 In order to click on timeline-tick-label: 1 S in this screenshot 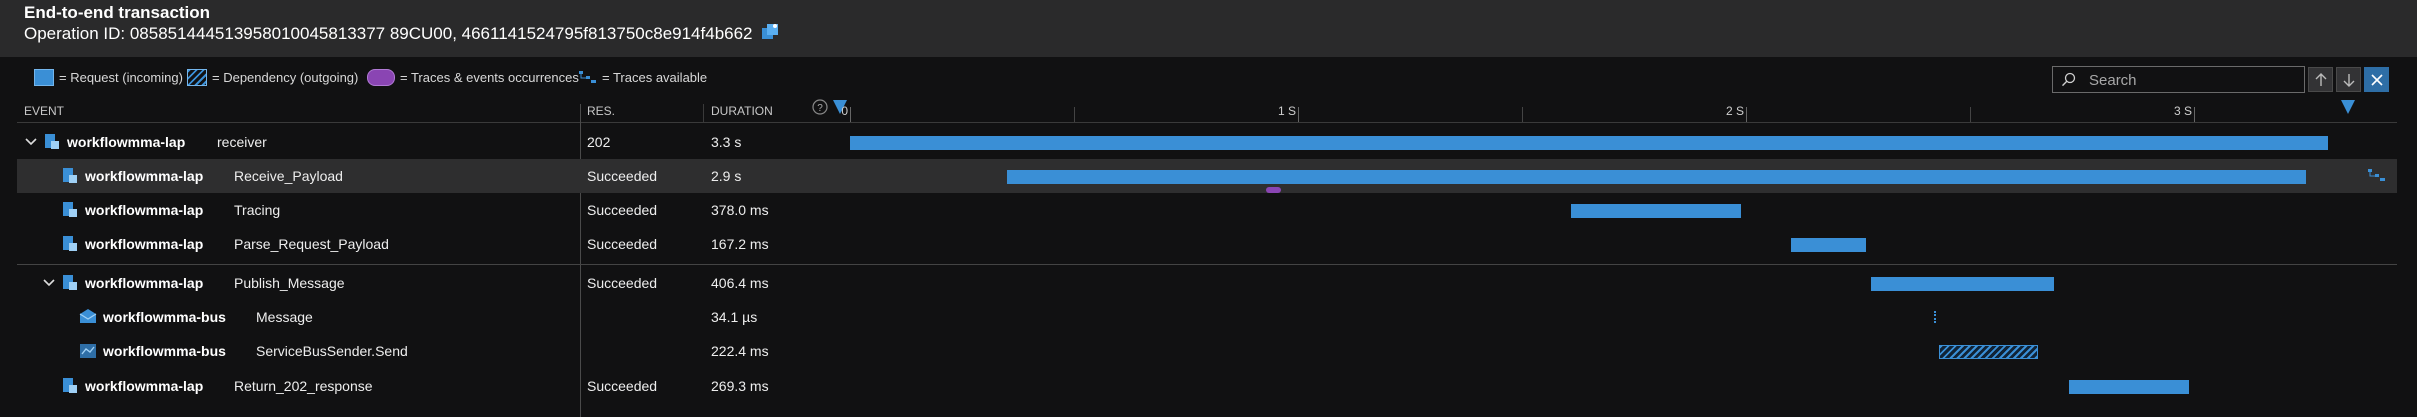, I will do `click(1287, 111)`.